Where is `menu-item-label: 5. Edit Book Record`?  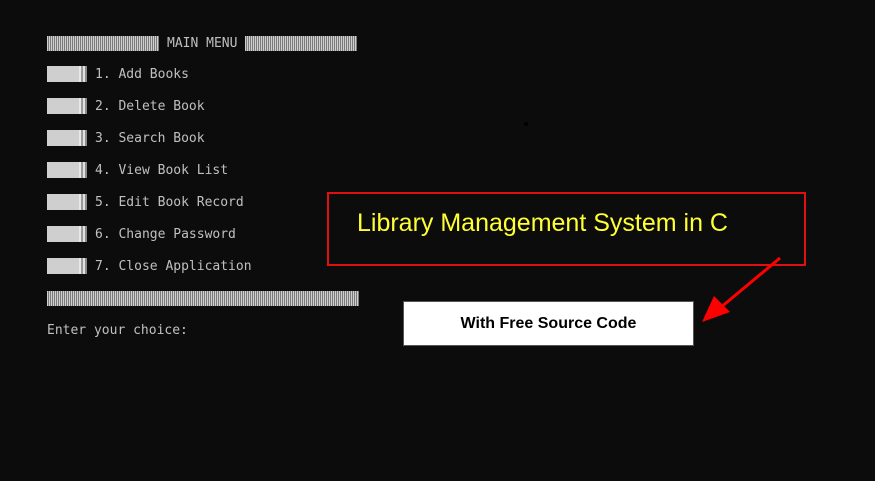 menu-item-label: 5. Edit Book Record is located at coordinates (169, 202).